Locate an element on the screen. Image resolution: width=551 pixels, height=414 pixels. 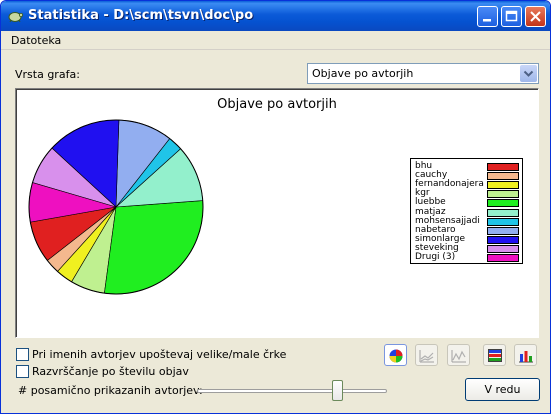
sort-by-commits-label: Razvrščanje po številu objav is located at coordinates (110, 371).